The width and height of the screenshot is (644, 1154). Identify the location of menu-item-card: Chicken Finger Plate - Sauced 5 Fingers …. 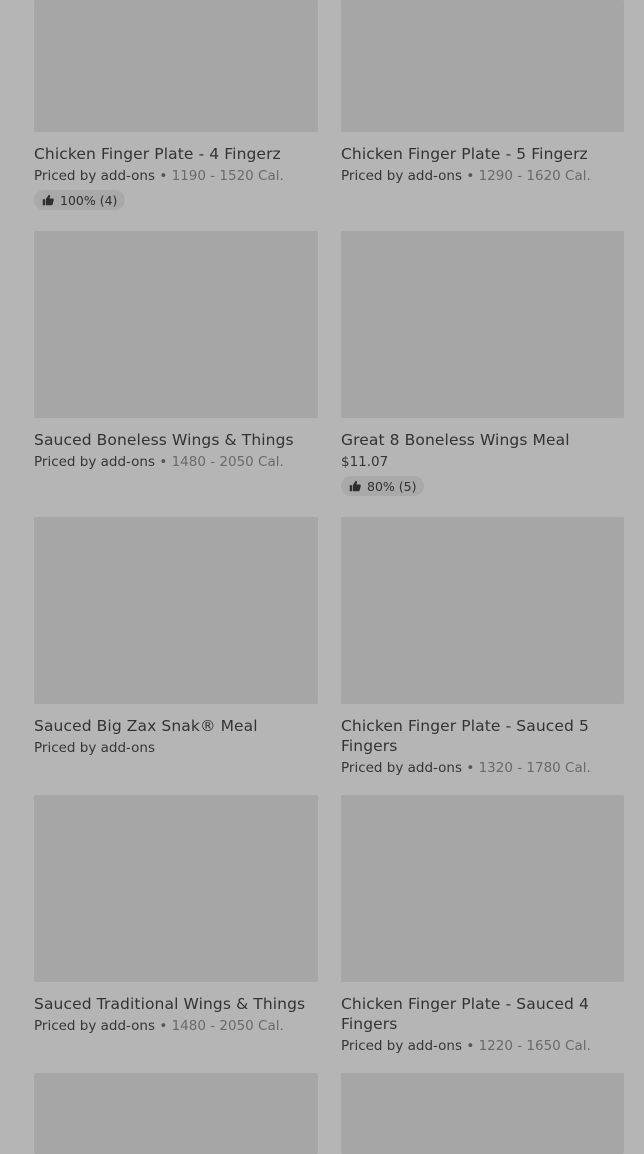
(482, 647).